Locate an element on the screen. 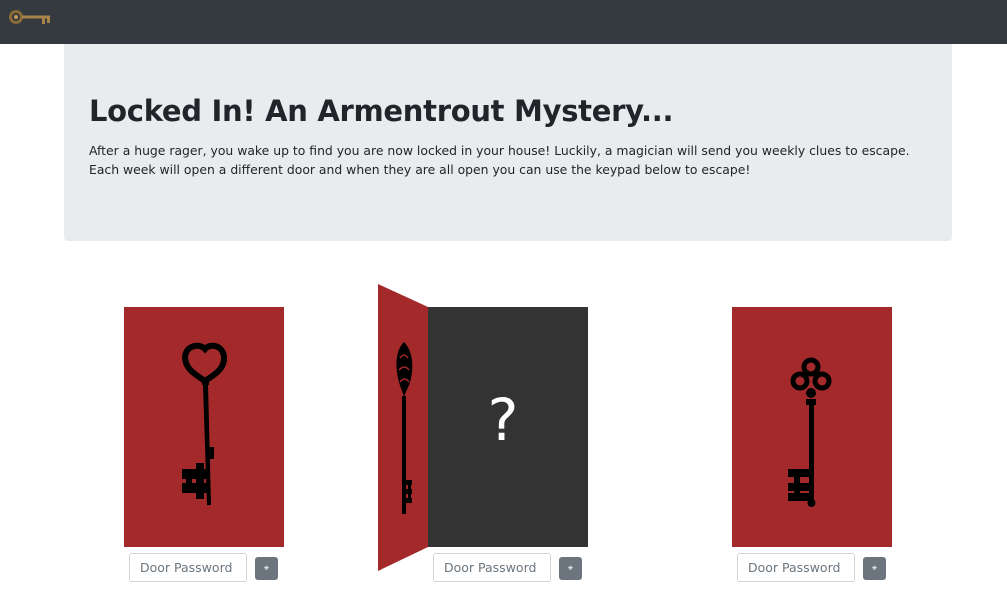 The height and width of the screenshot is (595, 1007). door-3-submit-button: ⌖ is located at coordinates (874, 568).